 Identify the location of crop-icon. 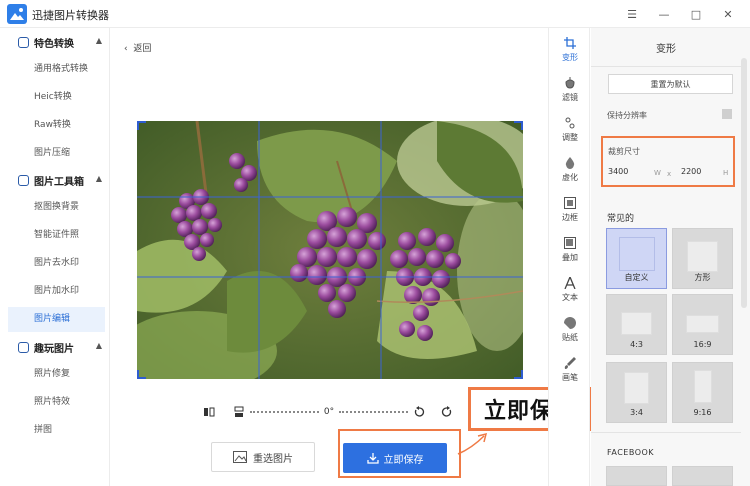
(570, 43).